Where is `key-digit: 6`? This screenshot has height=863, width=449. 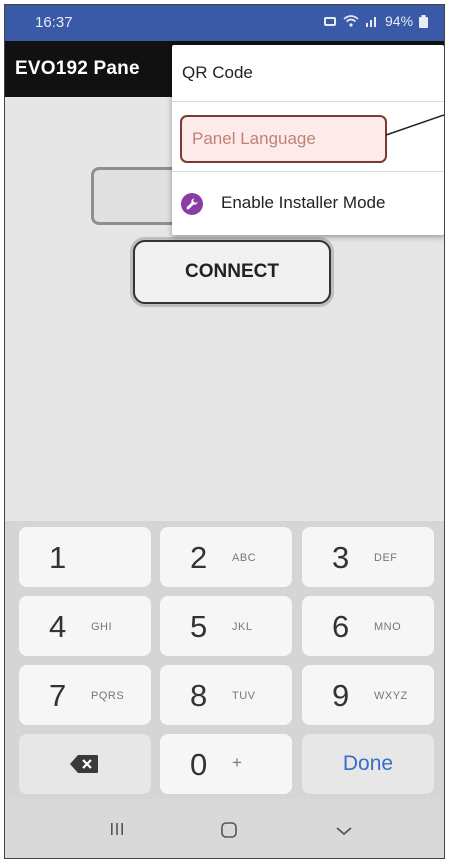 key-digit: 6 is located at coordinates (341, 626).